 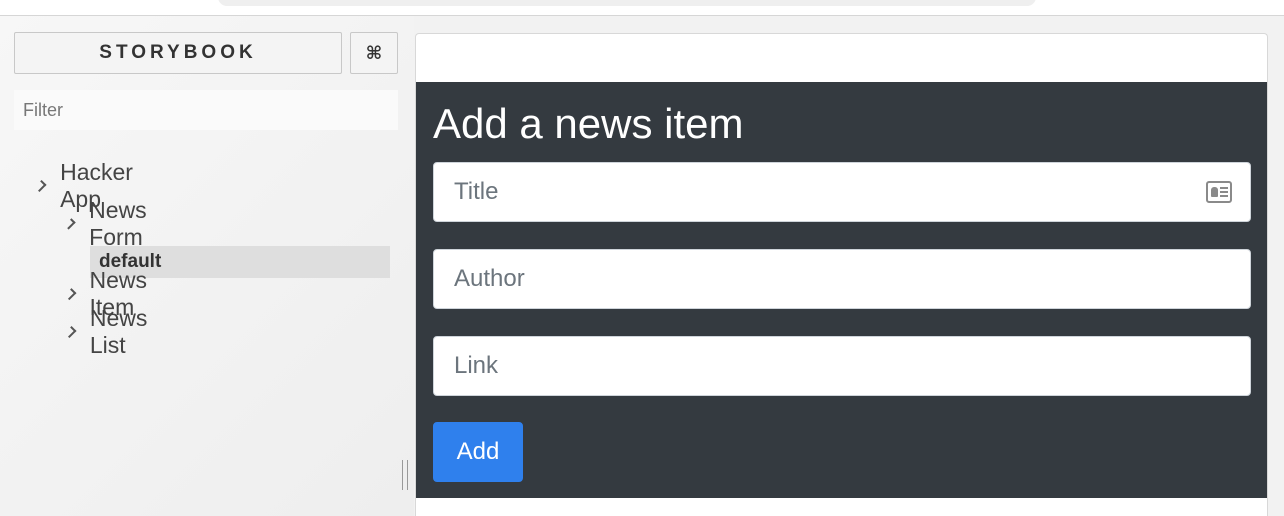 I want to click on tree-item-news-list: News List, so click(x=107, y=331).